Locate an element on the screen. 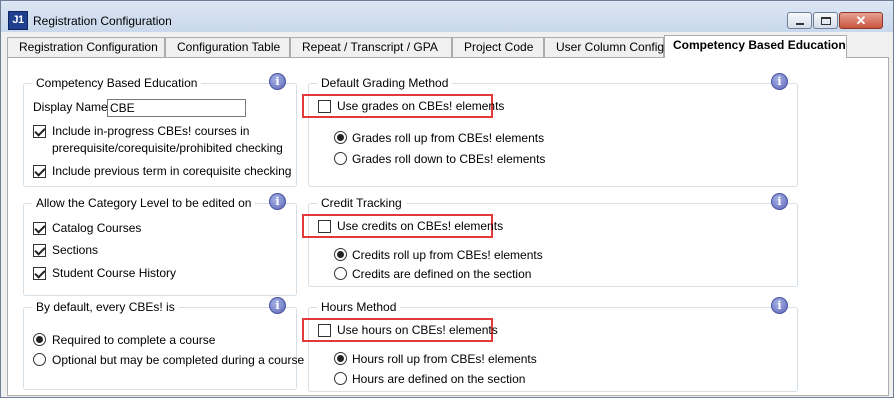 The image size is (894, 398). student-course-history-label: Student Course History is located at coordinates (114, 273).